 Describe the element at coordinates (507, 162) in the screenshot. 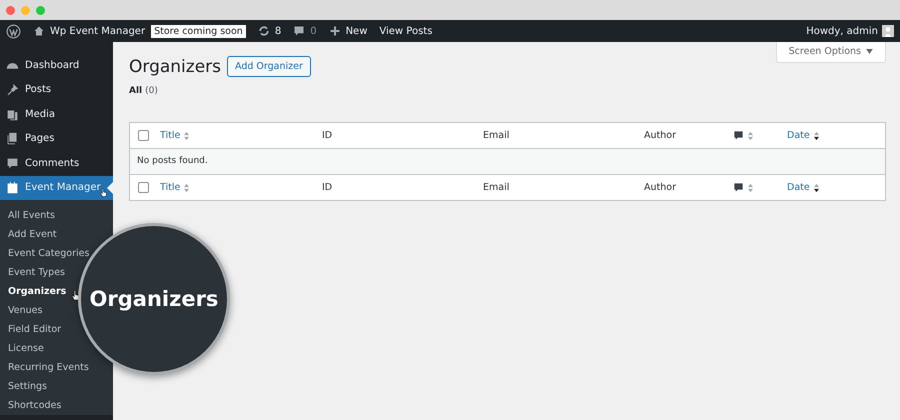

I see `empty-message: No posts found.` at that location.